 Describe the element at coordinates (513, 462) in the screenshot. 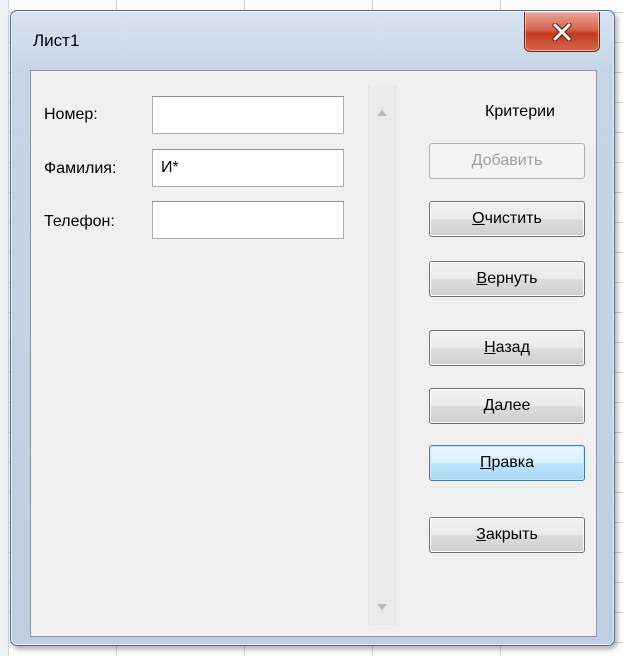

I see `edit-button-label: равка` at that location.